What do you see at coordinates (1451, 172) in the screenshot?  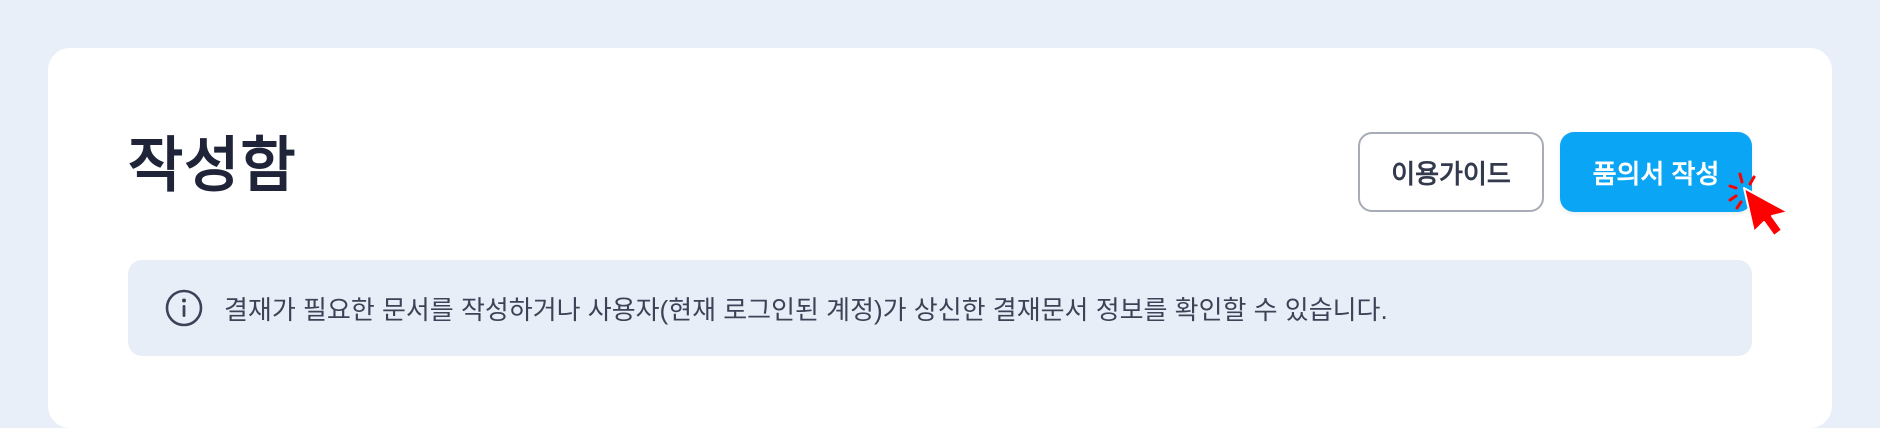 I see `user-guide-button: 이용가이드` at bounding box center [1451, 172].